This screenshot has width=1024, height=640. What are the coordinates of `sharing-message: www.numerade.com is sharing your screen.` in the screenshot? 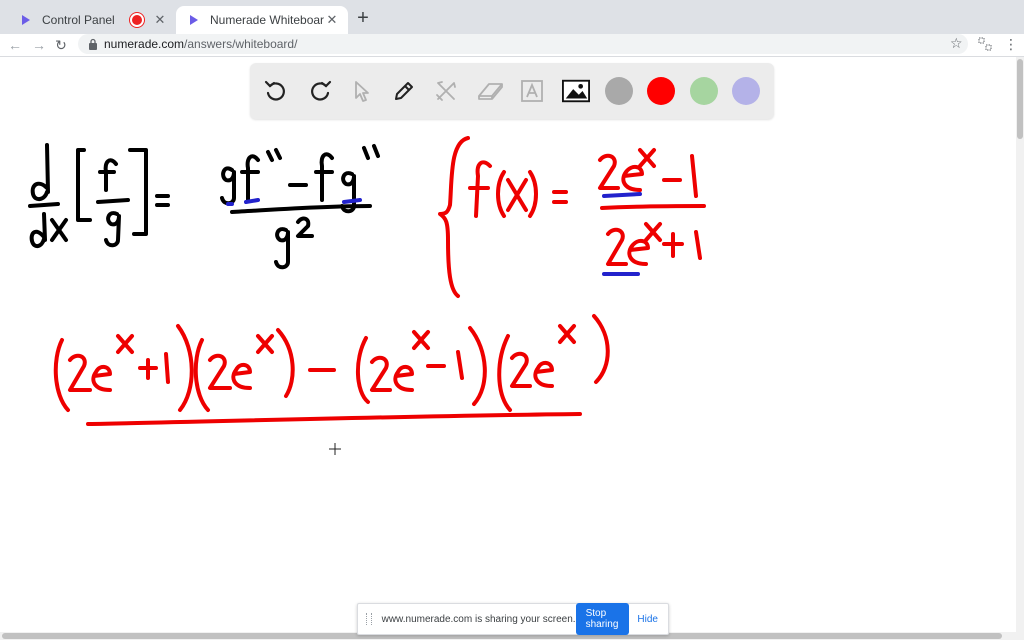 It's located at (478, 619).